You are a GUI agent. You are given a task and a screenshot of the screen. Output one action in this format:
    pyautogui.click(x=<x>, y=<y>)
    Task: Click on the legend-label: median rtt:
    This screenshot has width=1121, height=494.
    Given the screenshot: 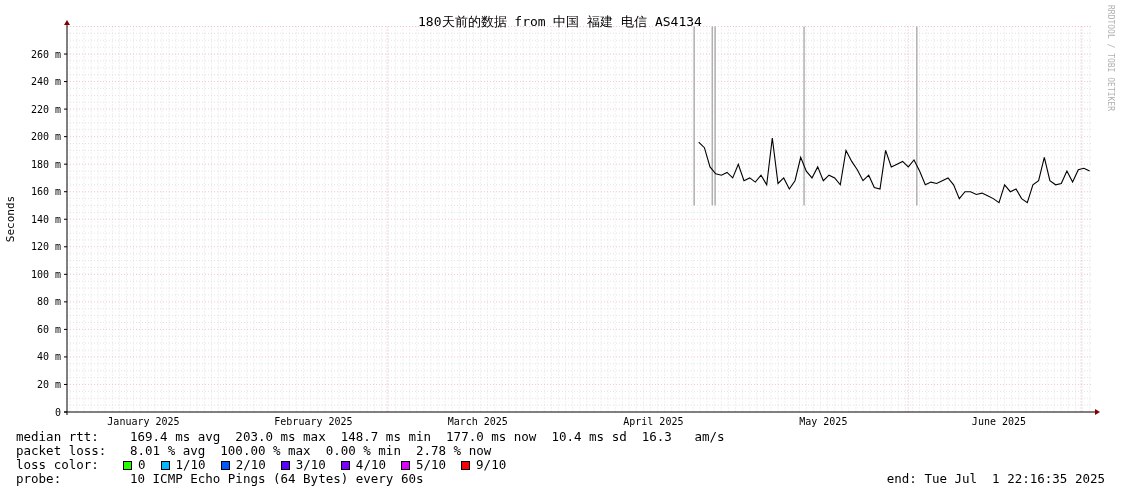 What is the action you would take?
    pyautogui.click(x=58, y=437)
    